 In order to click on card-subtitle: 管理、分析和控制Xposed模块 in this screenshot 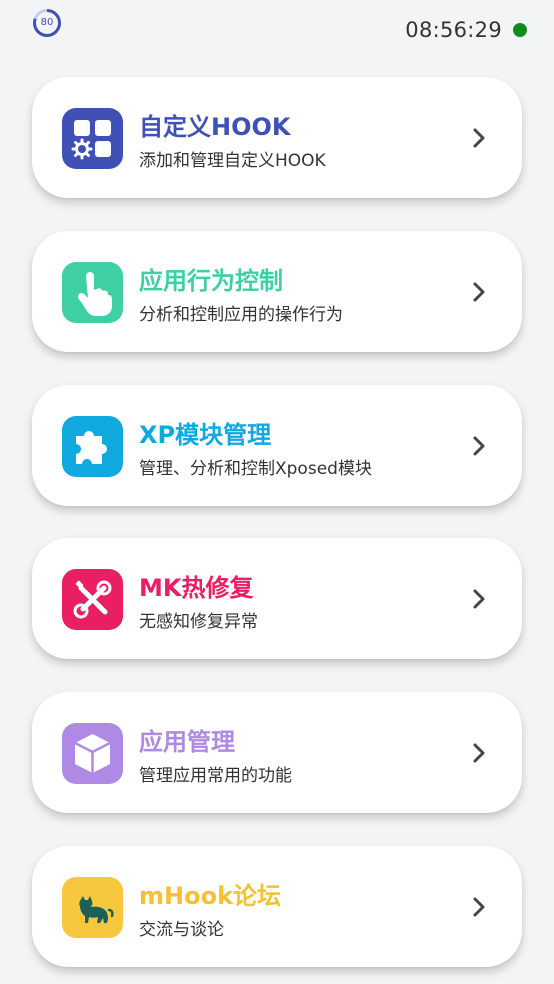, I will do `click(255, 469)`.